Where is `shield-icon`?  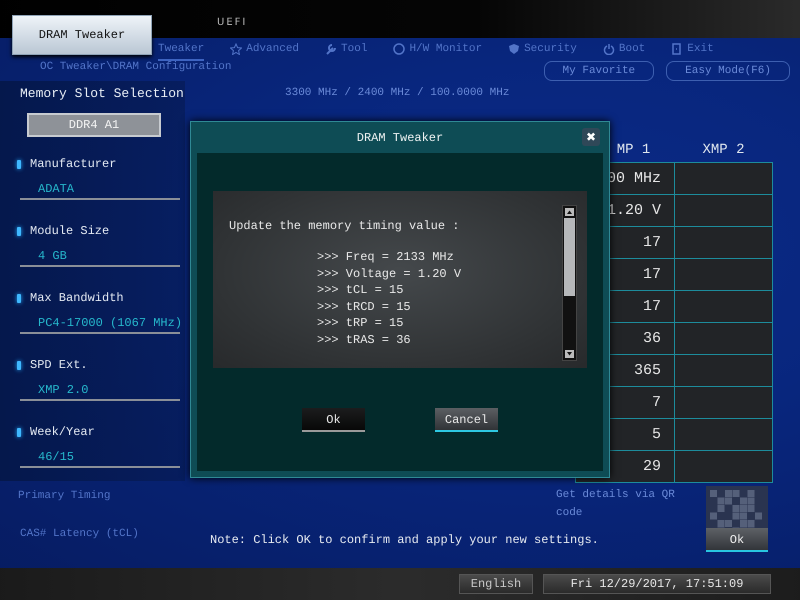 shield-icon is located at coordinates (514, 49).